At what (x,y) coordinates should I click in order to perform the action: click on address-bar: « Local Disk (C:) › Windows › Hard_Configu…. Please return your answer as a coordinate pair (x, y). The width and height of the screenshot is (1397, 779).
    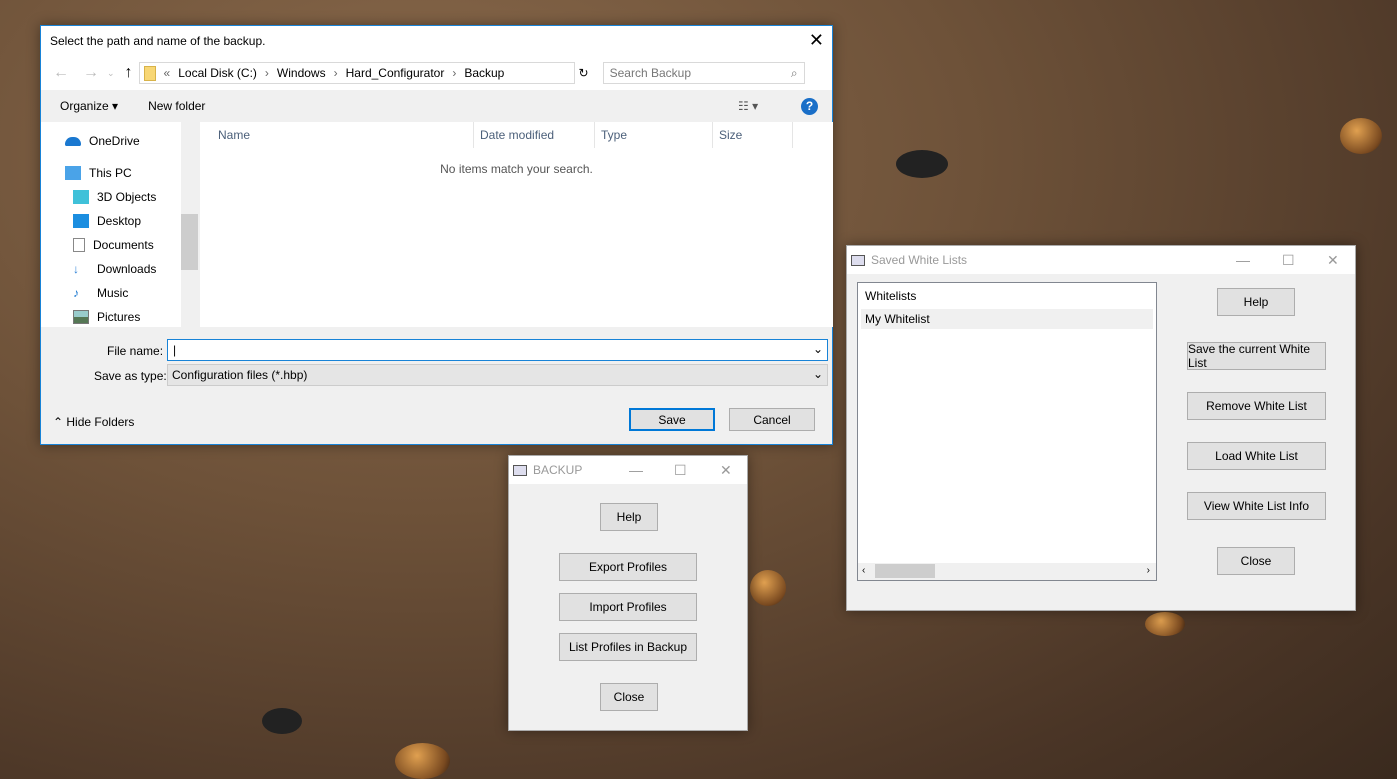
    Looking at the image, I should click on (356, 73).